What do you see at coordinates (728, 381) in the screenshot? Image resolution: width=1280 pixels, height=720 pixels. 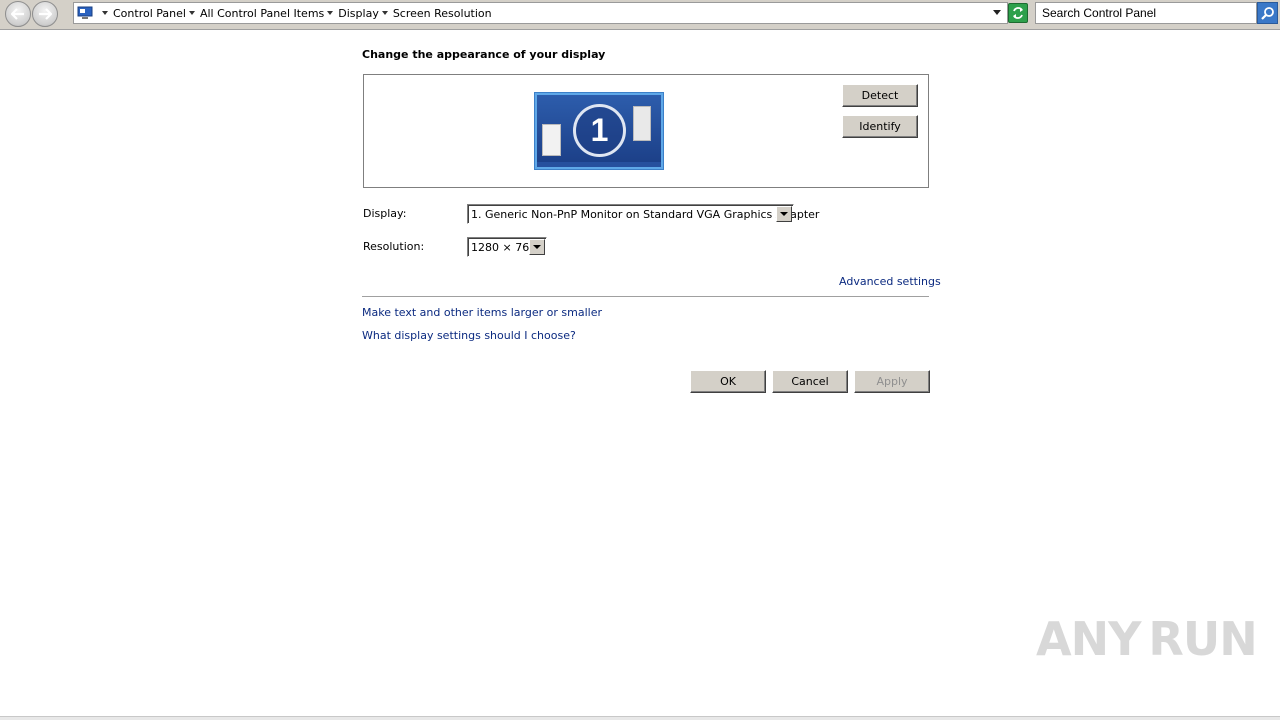 I see `ok-button: OK` at bounding box center [728, 381].